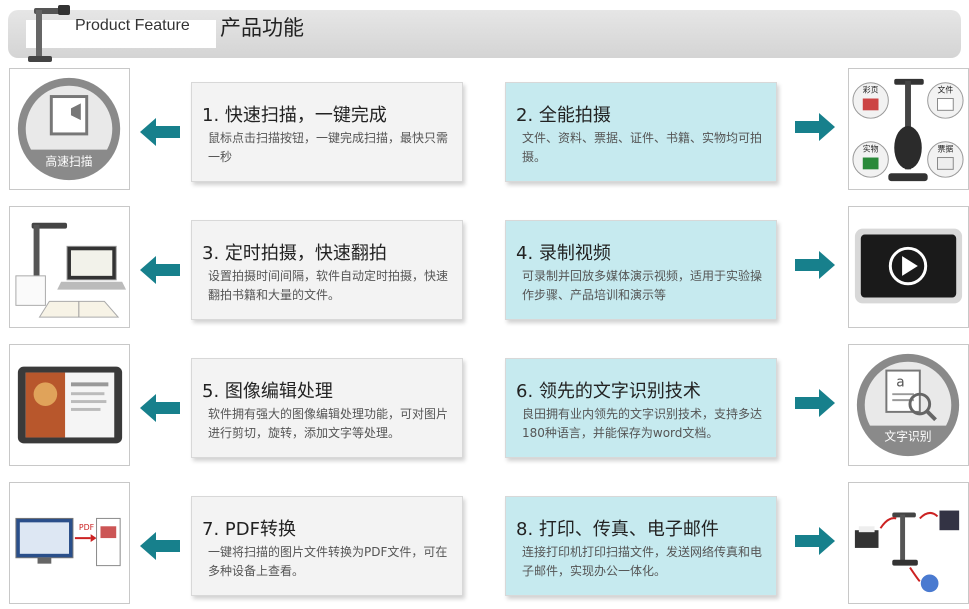  What do you see at coordinates (900, 382) in the screenshot?
I see `svg-text: a` at bounding box center [900, 382].